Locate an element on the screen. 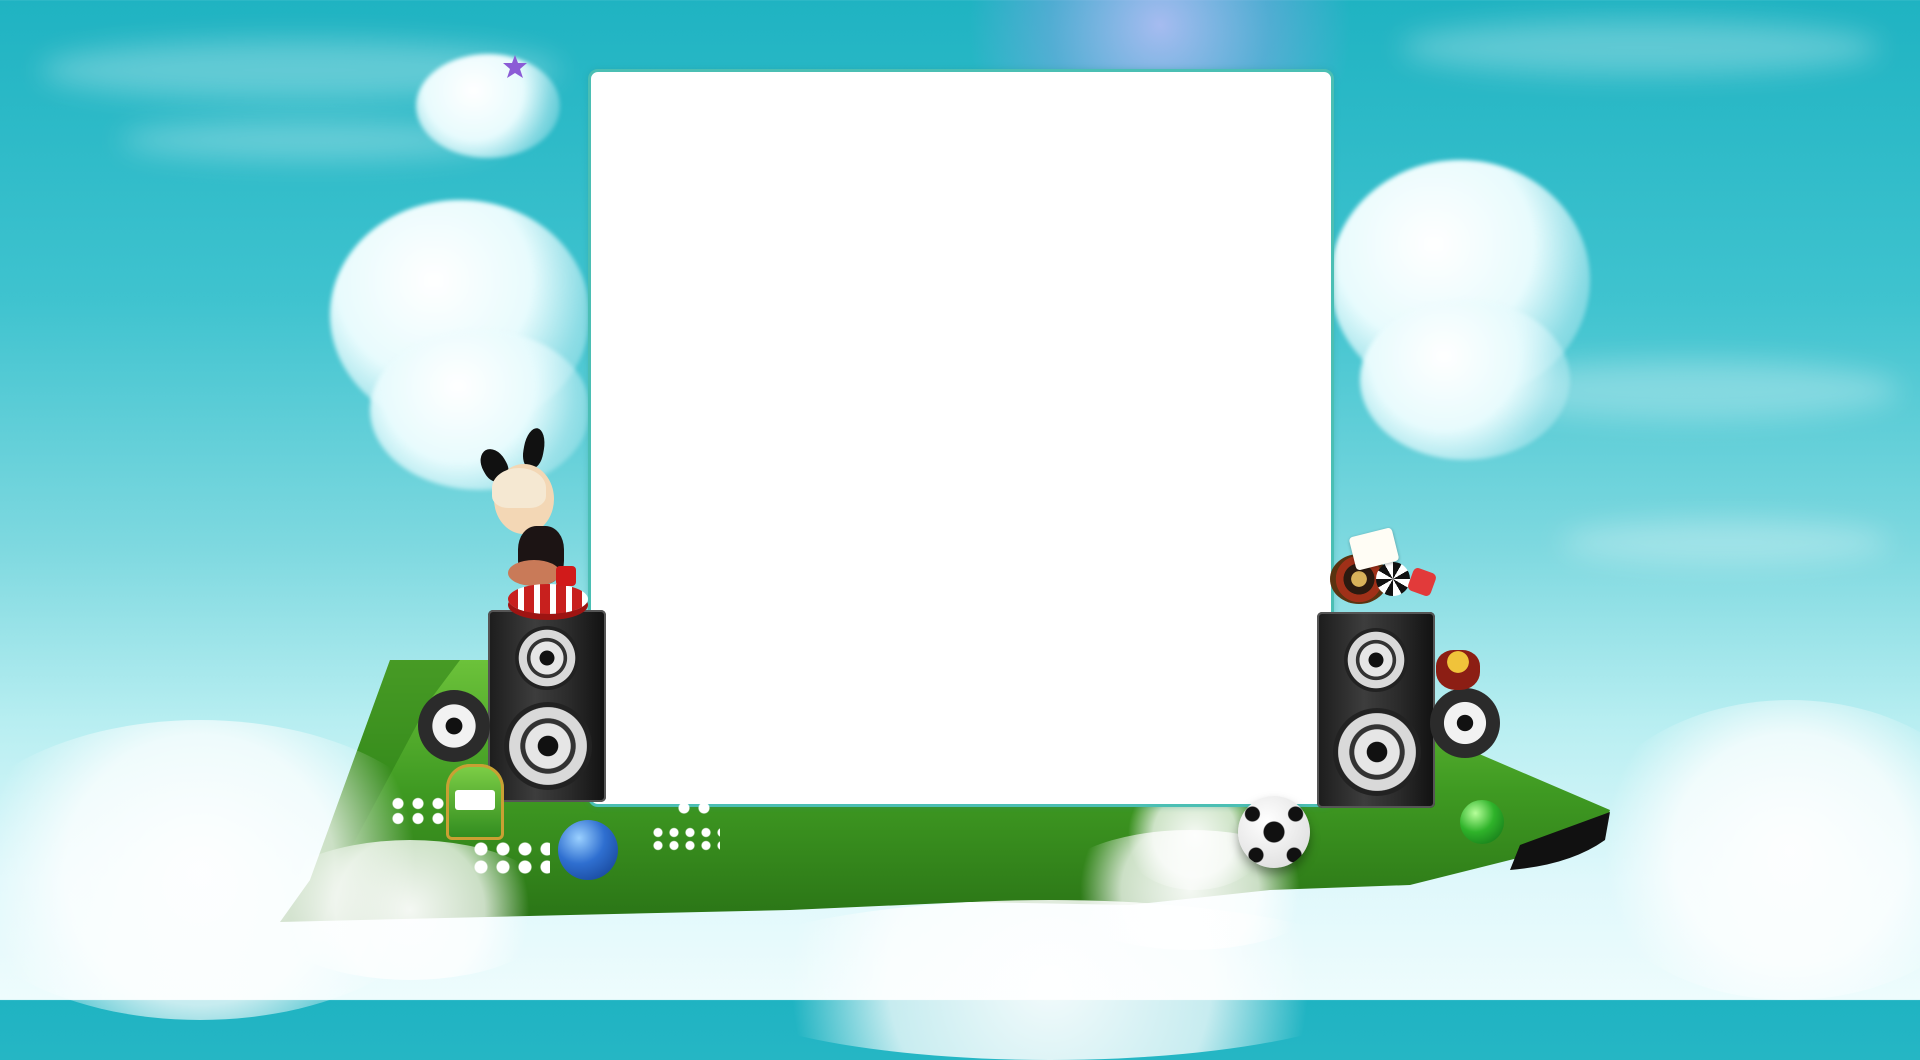 The image size is (1920, 1060). right-cloud-lower is located at coordinates (1465, 380).